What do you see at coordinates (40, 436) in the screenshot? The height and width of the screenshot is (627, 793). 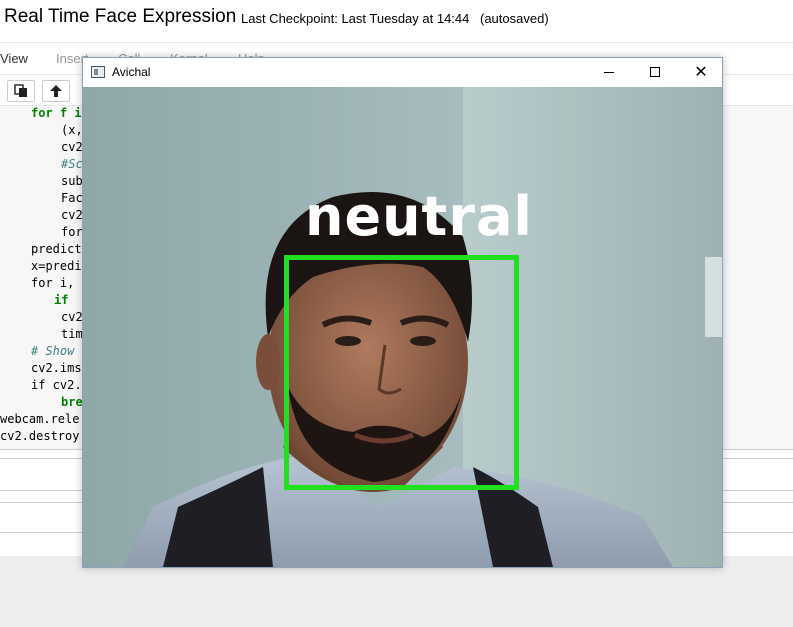 I see `code-line: cv2.destroy` at bounding box center [40, 436].